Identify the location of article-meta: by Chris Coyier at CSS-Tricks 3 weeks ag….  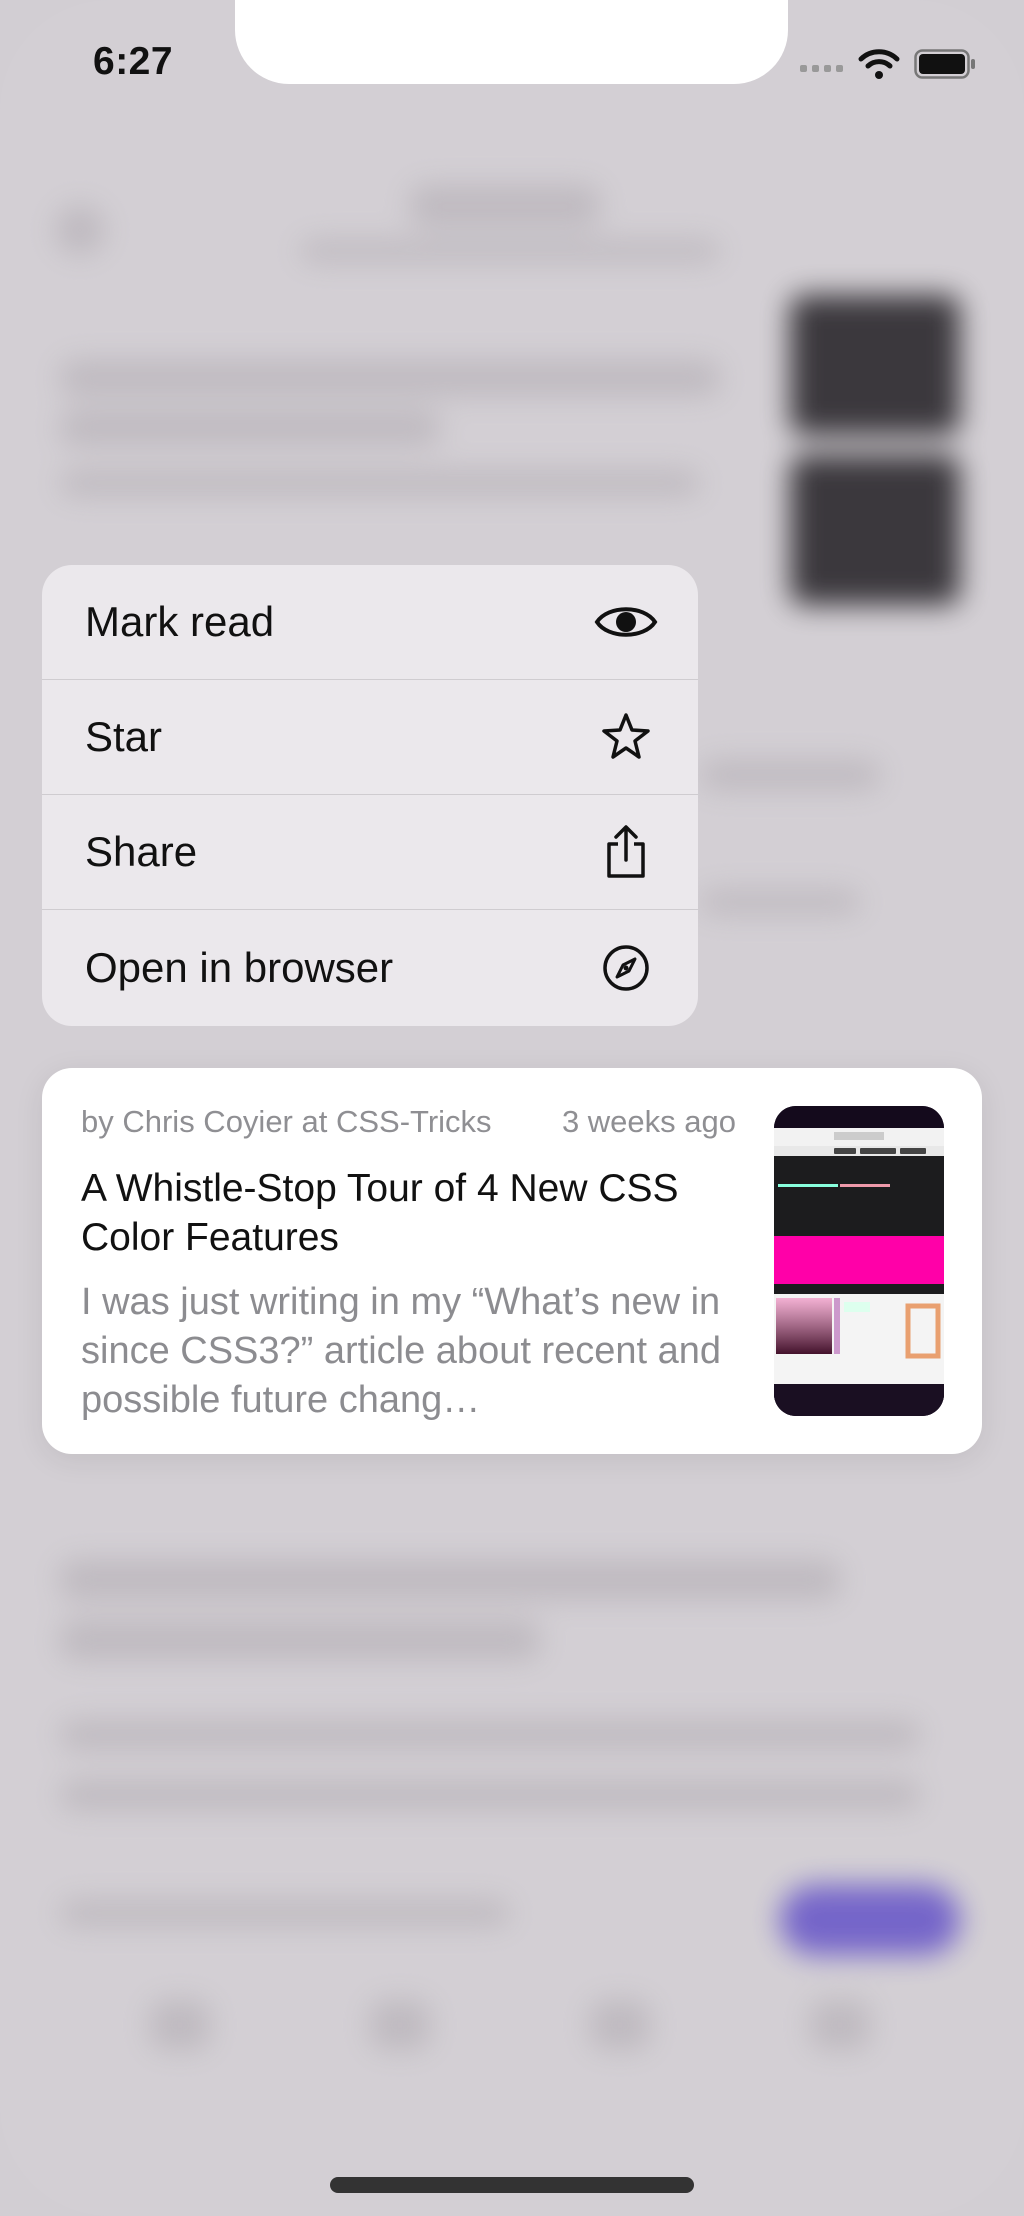
(408, 1122).